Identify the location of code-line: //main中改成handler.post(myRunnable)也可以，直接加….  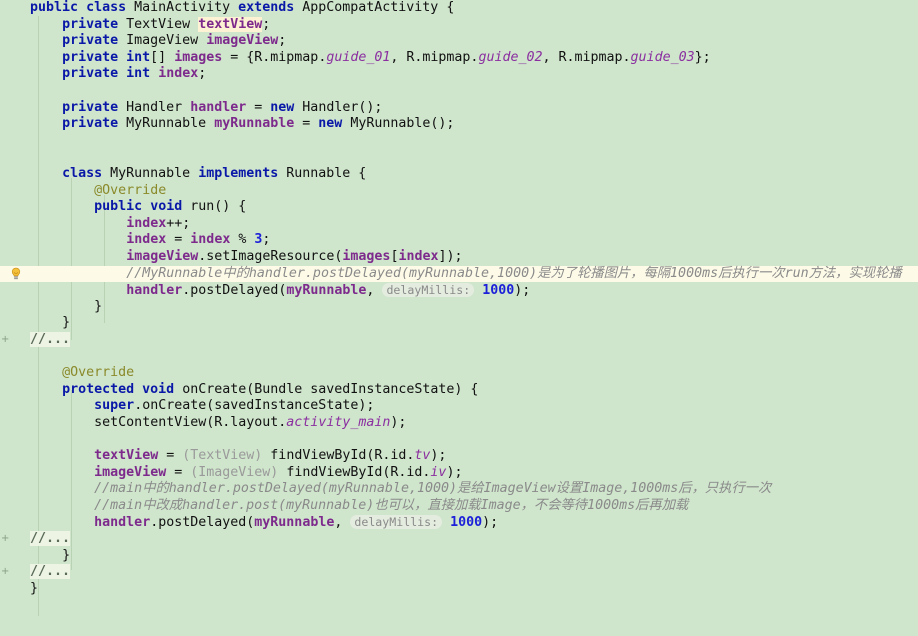
(459, 506).